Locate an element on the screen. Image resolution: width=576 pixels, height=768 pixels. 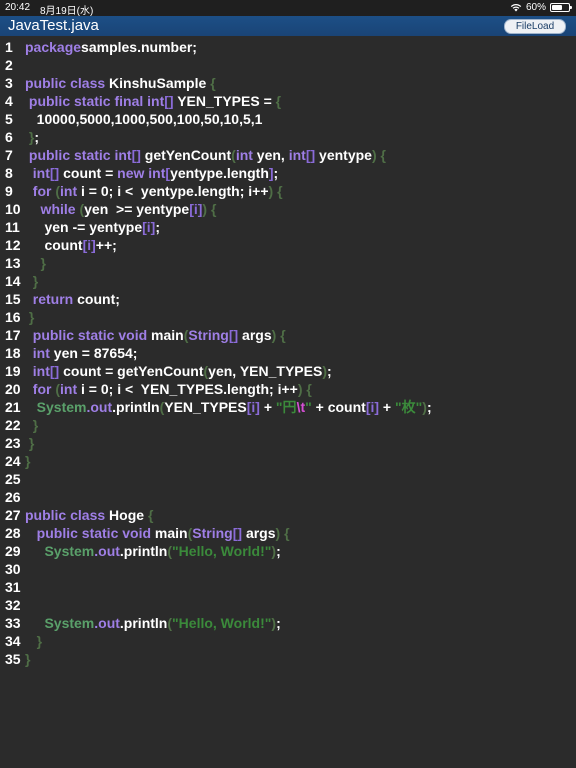
code-line: 11 yen -= yentype[i]; is located at coordinates (288, 227).